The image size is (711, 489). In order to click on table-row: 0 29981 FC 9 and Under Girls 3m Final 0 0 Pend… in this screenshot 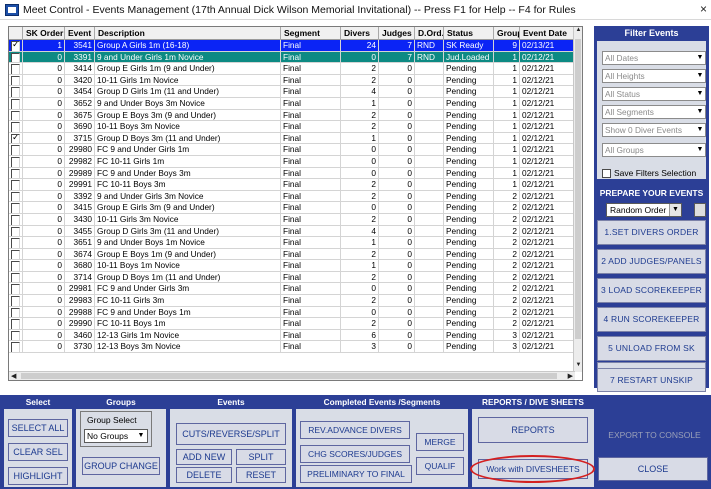, I will do `click(292, 289)`.